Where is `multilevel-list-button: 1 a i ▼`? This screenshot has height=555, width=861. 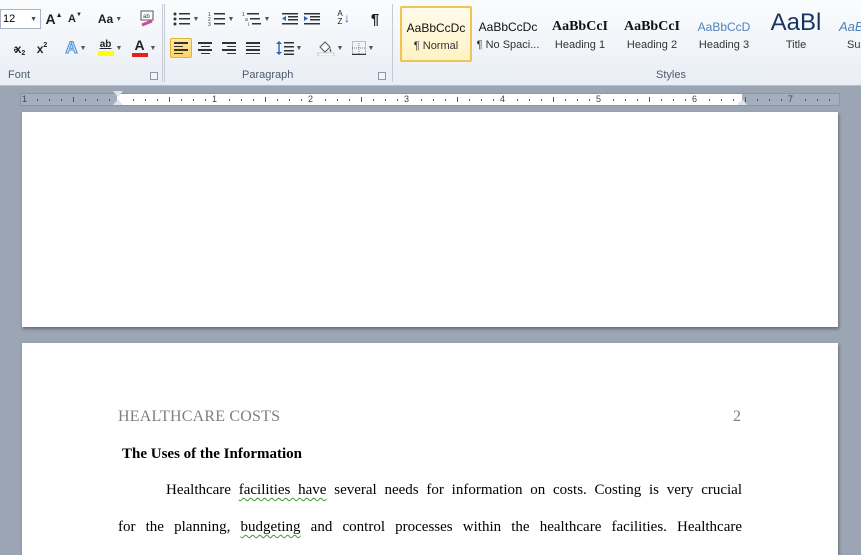 multilevel-list-button: 1 a i ▼ is located at coordinates (256, 19).